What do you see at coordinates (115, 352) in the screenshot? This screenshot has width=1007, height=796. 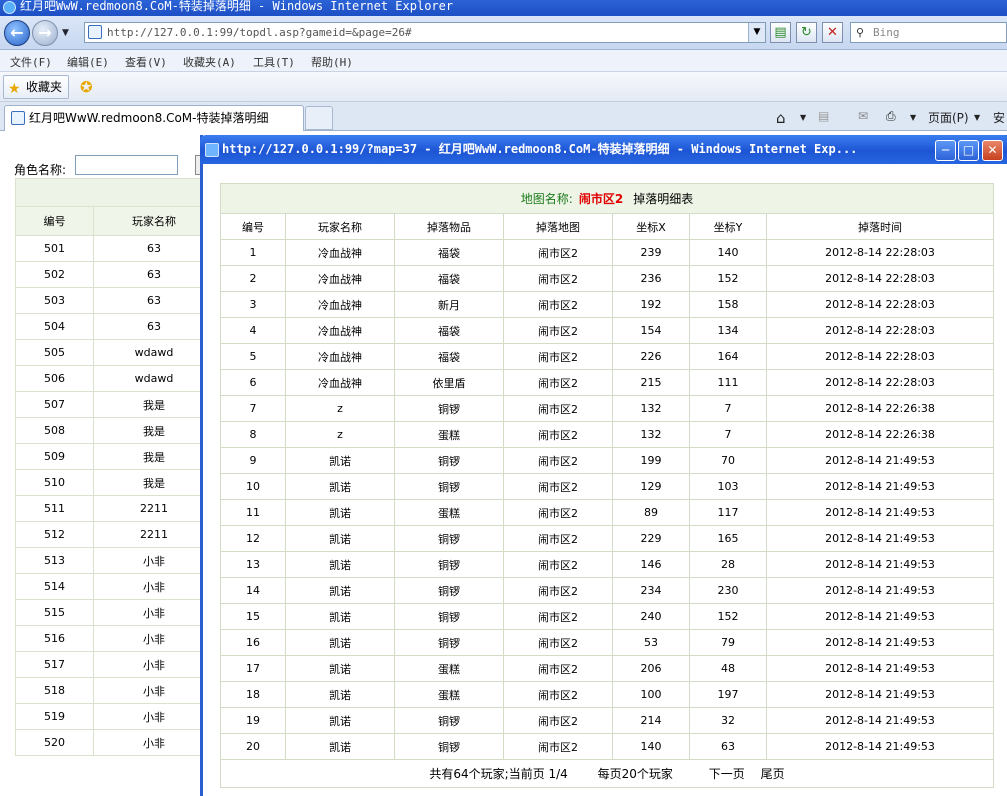 I see `table-row: 505 wdawd` at bounding box center [115, 352].